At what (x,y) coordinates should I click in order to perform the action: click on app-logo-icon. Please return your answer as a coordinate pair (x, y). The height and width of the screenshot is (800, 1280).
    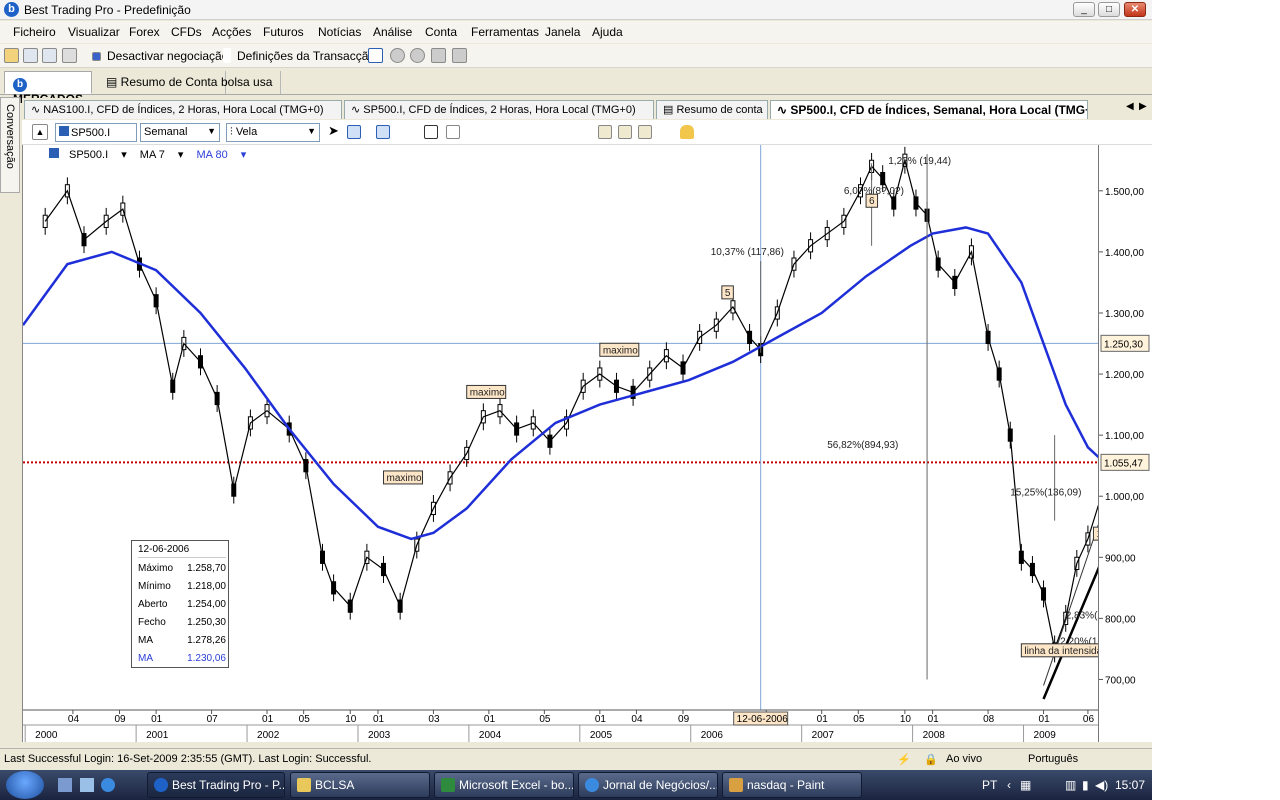
    Looking at the image, I should click on (161, 785).